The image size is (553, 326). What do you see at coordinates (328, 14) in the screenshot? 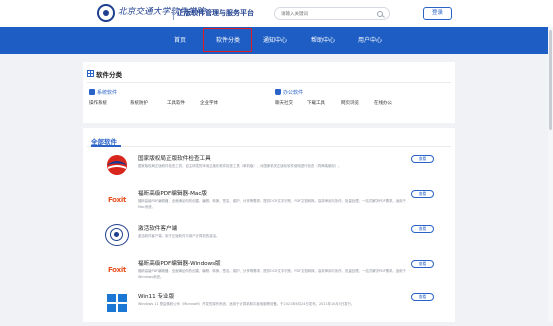
I see `search-input` at bounding box center [328, 14].